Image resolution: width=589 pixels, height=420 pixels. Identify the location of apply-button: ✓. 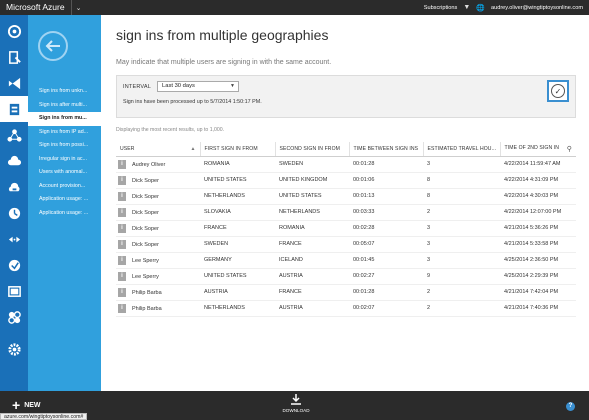
(558, 91).